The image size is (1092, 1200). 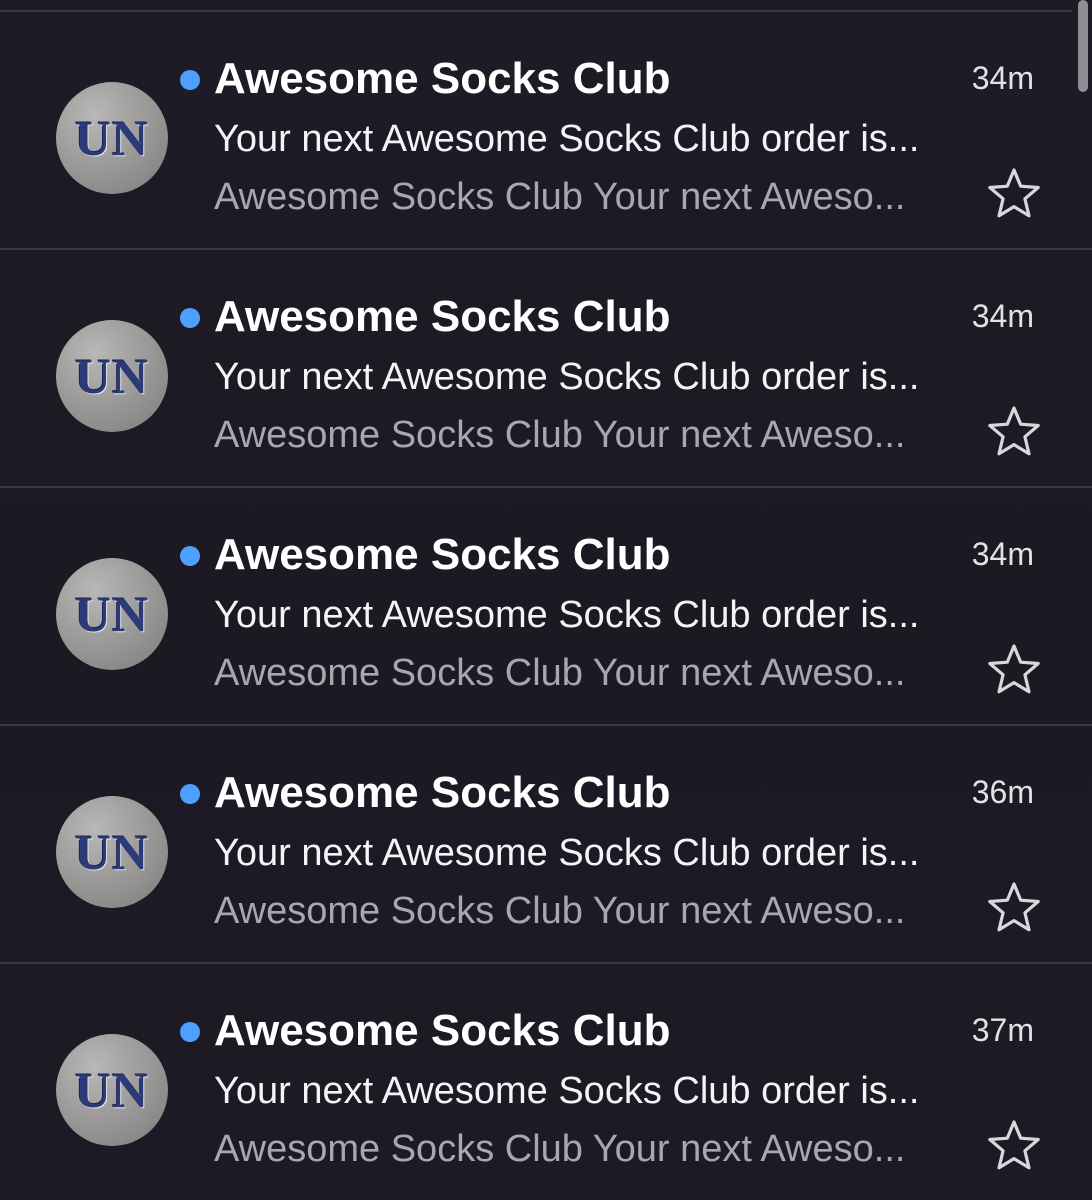 I want to click on received-time: 37m, so click(x=1002, y=1030).